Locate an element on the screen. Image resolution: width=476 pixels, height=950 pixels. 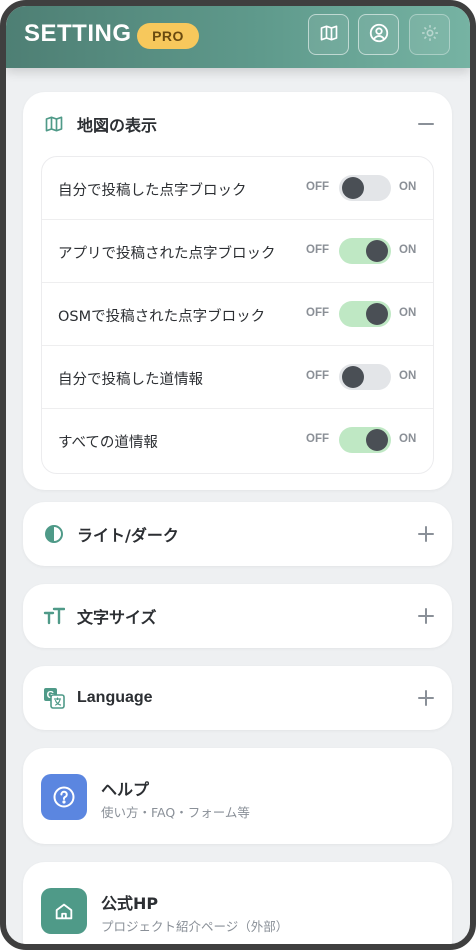
language-section: G Language is located at coordinates (237, 698).